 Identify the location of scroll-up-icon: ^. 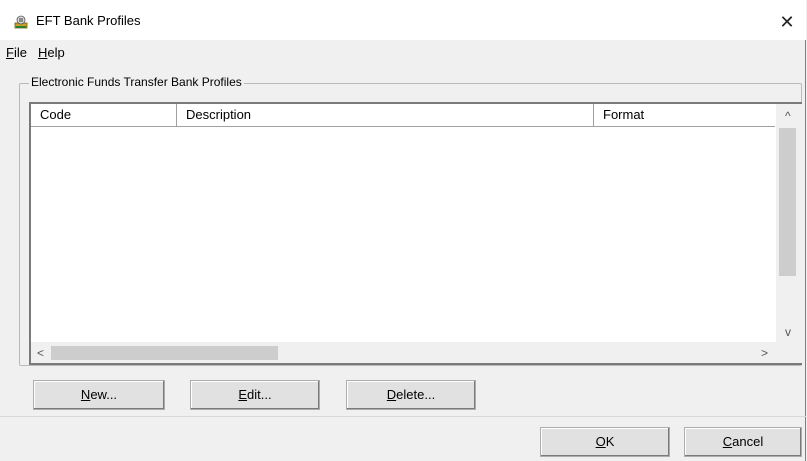
(788, 116).